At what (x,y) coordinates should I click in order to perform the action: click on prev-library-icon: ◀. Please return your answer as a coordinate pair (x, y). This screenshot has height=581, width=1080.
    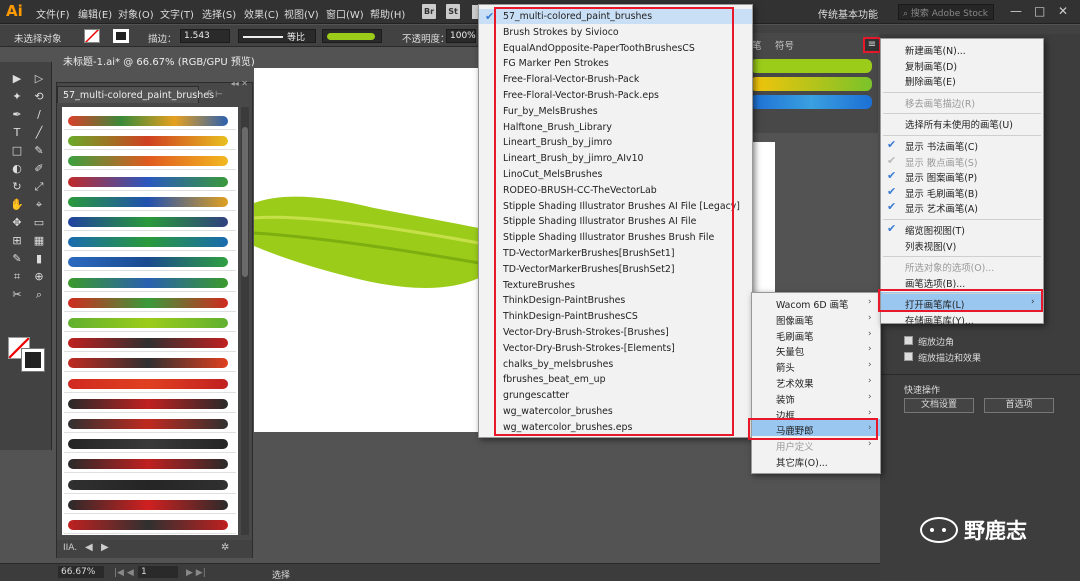
    Looking at the image, I should click on (89, 547).